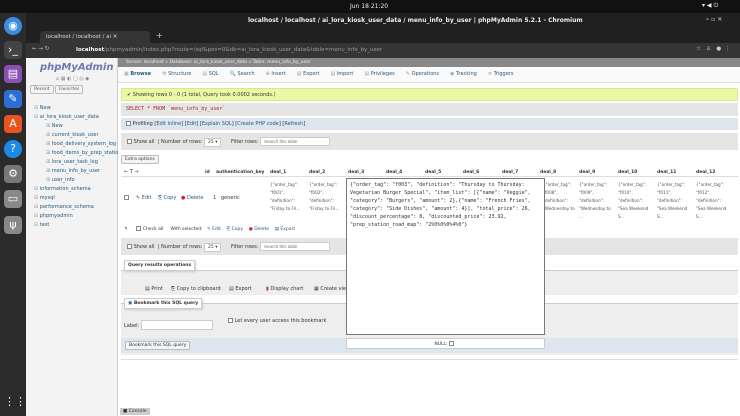 The height and width of the screenshot is (416, 740). What do you see at coordinates (308, 74) in the screenshot?
I see `tab-export: ▤ Export` at bounding box center [308, 74].